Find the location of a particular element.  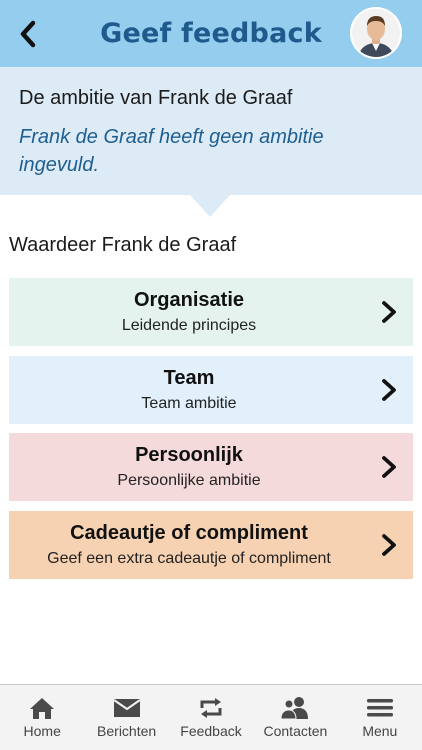

card-title: Cadeautje of compliment is located at coordinates (189, 533).